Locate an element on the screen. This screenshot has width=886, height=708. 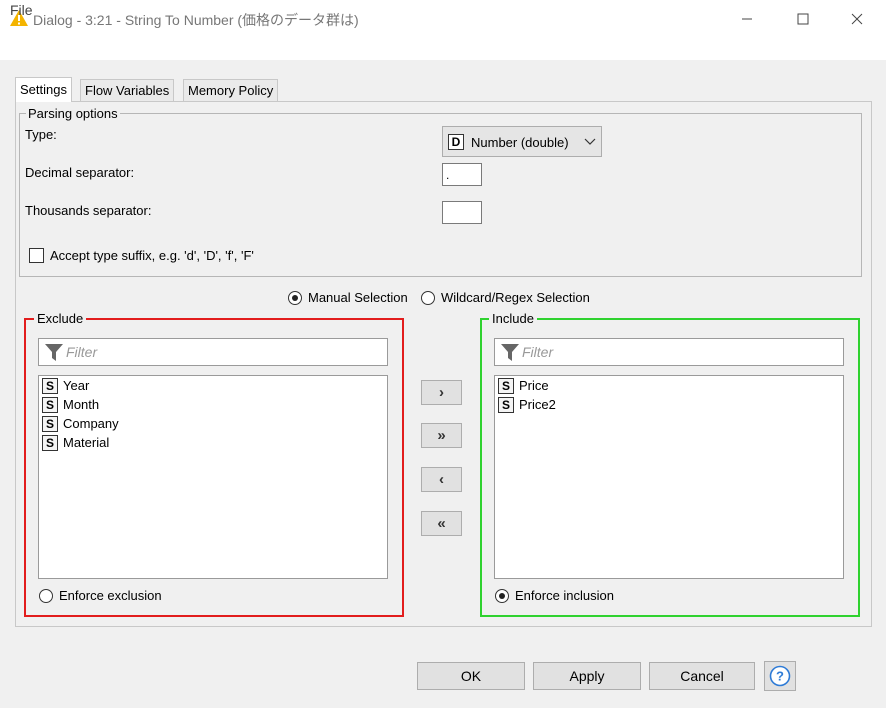
help-icon: ? is located at coordinates (780, 676).